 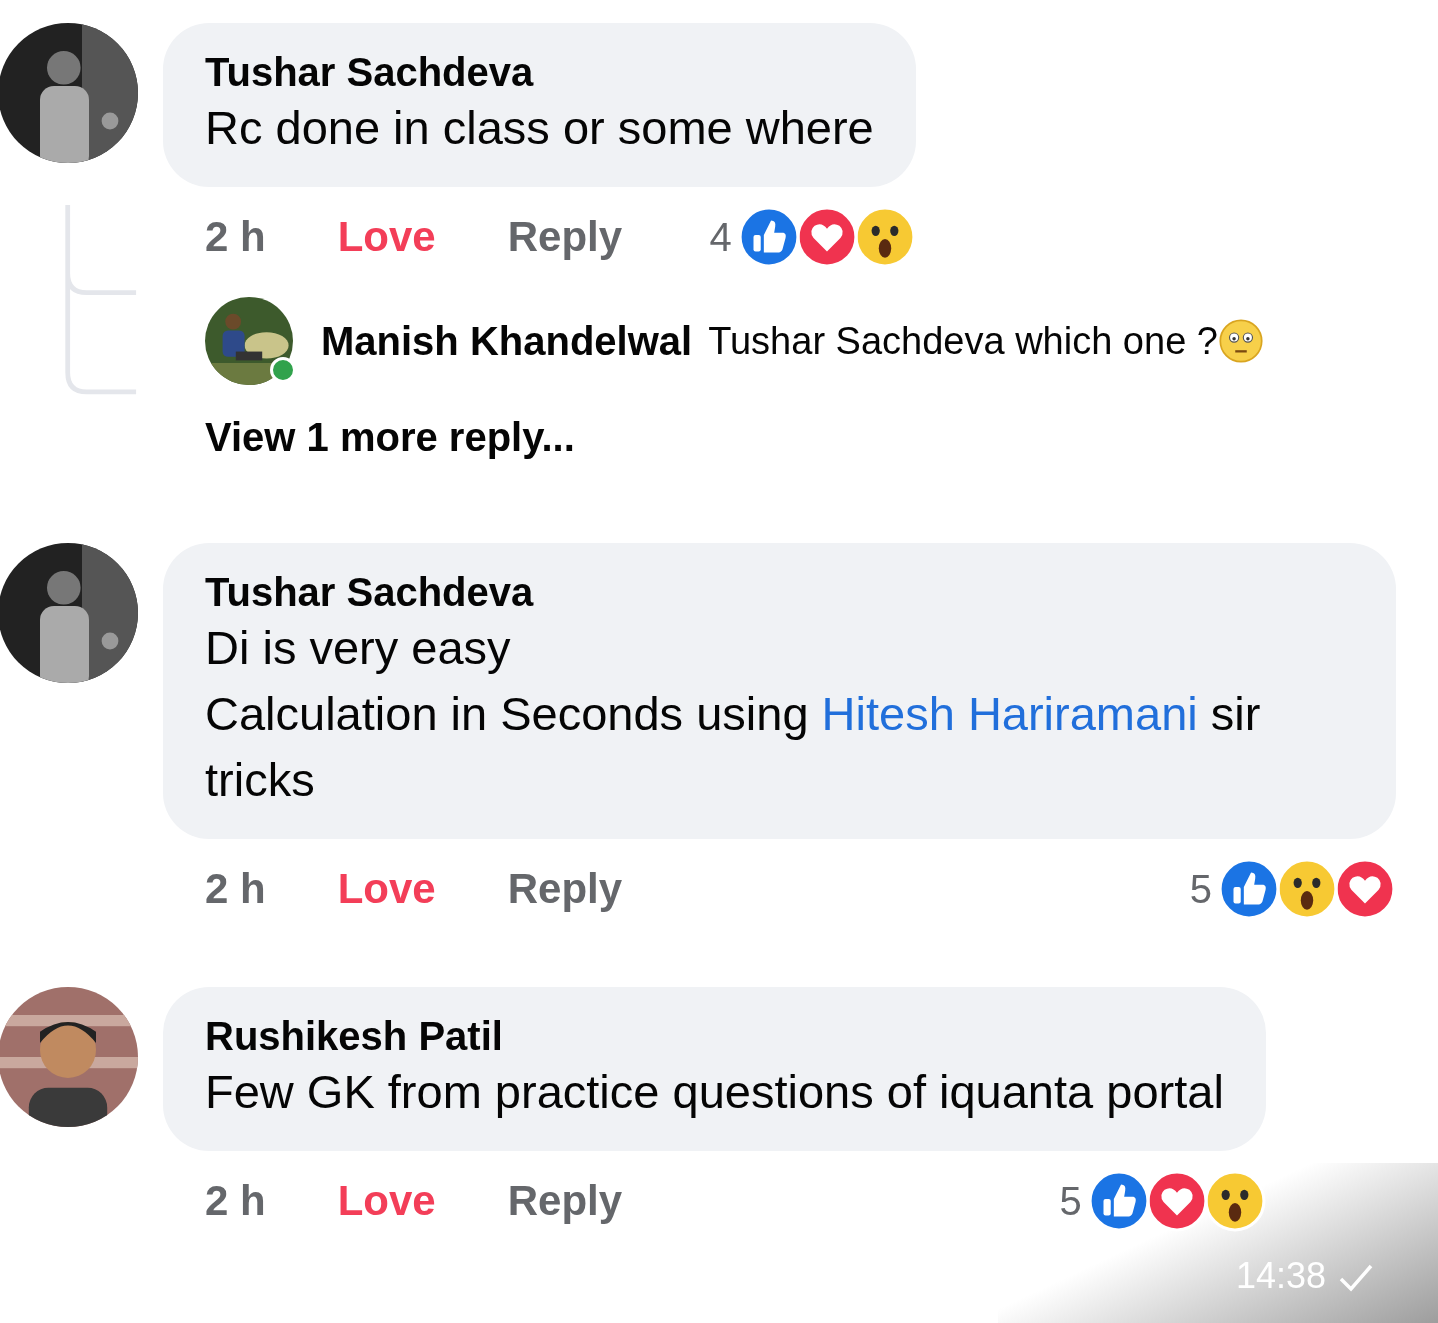 What do you see at coordinates (714, 1092) in the screenshot?
I see `comment-text: Few GK from practice questions of iquanta portal` at bounding box center [714, 1092].